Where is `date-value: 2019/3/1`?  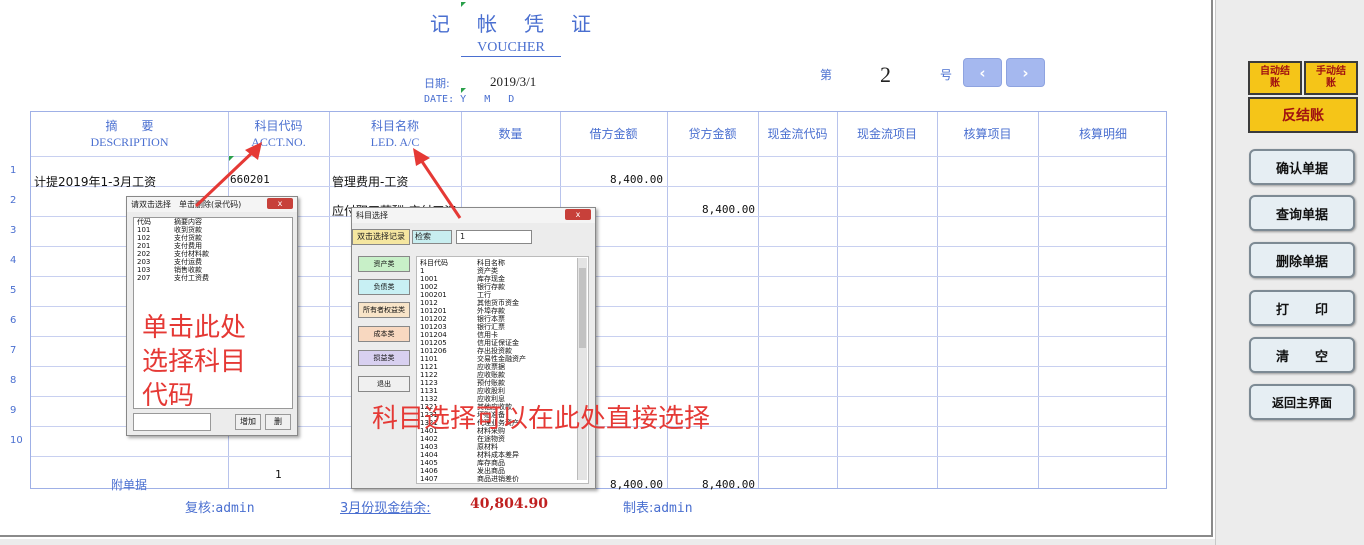
date-value: 2019/3/1 is located at coordinates (513, 82).